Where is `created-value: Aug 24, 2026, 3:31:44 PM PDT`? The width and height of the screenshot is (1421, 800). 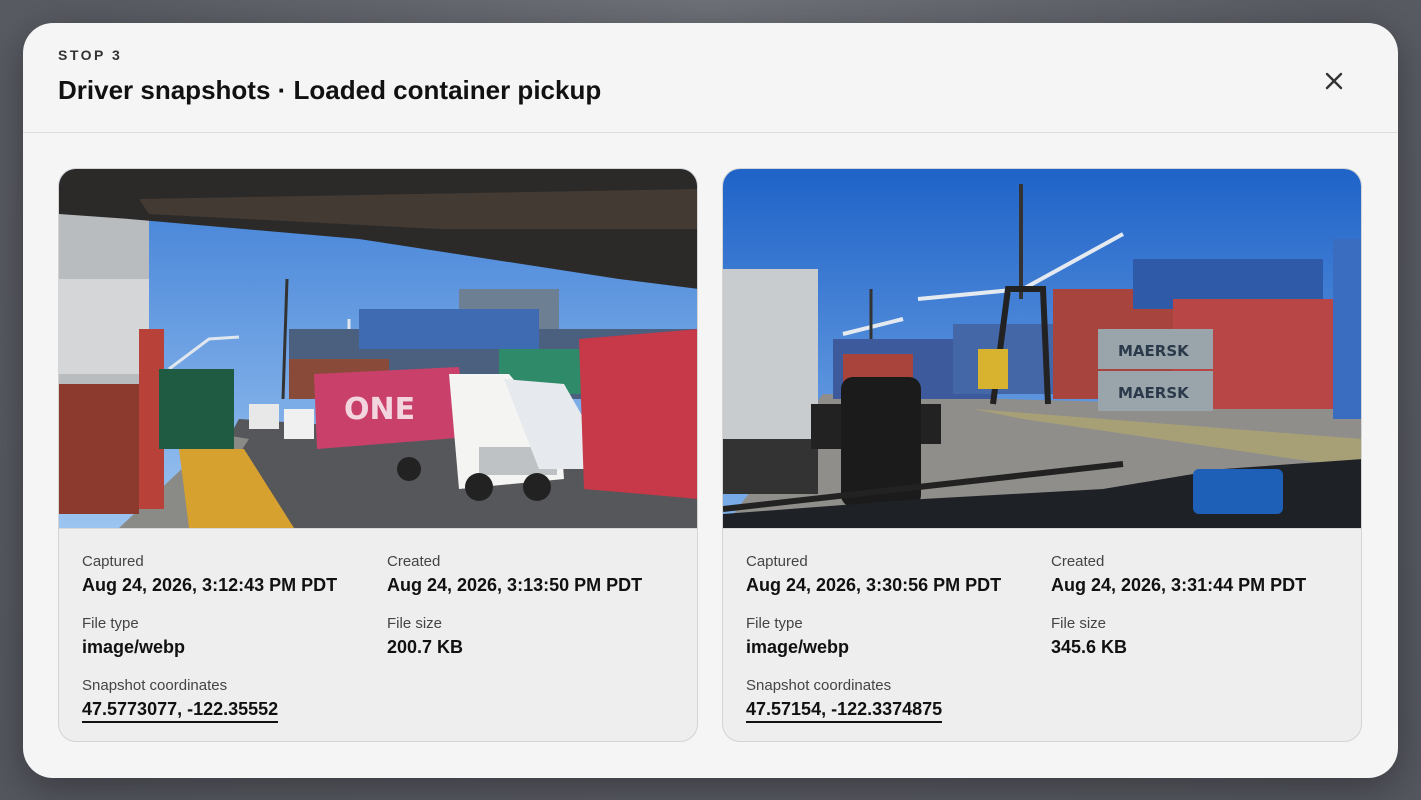
created-value: Aug 24, 2026, 3:31:44 PM PDT is located at coordinates (1179, 585).